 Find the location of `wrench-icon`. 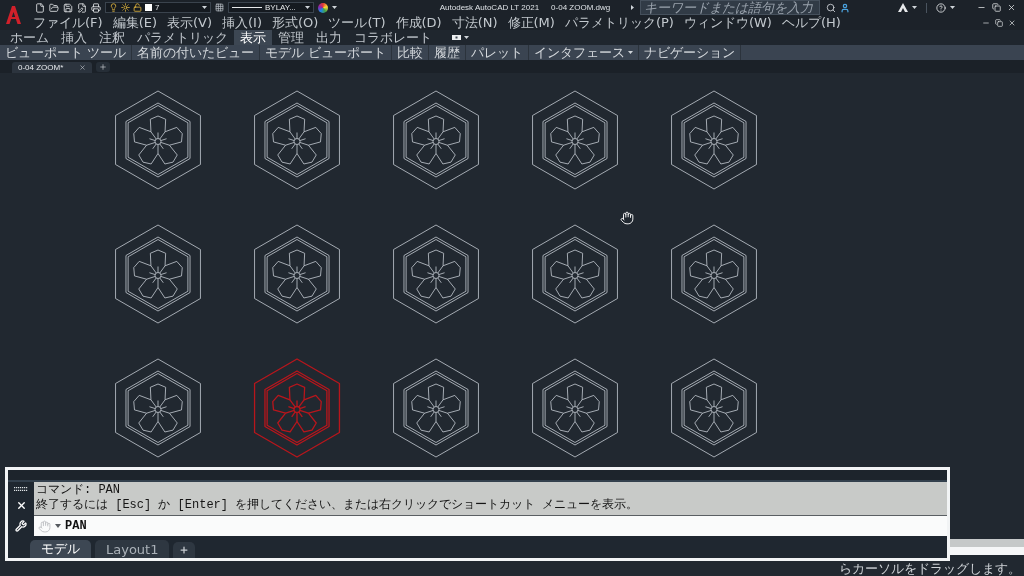

wrench-icon is located at coordinates (21, 526).